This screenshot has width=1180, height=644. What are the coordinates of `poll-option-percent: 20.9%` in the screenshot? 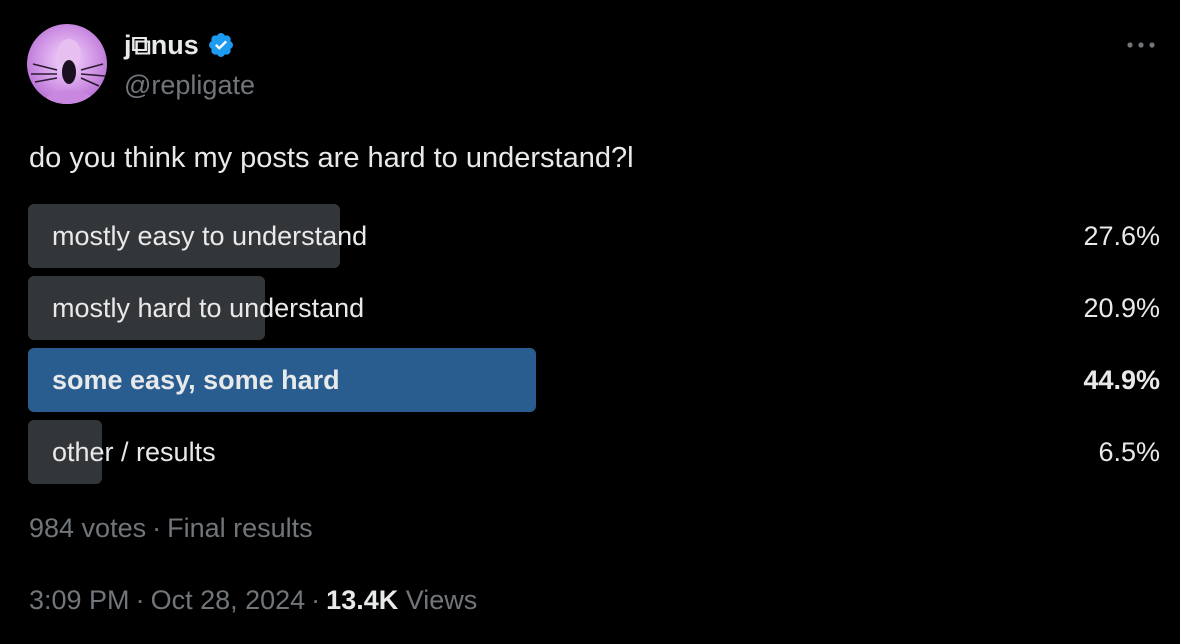 It's located at (1121, 308).